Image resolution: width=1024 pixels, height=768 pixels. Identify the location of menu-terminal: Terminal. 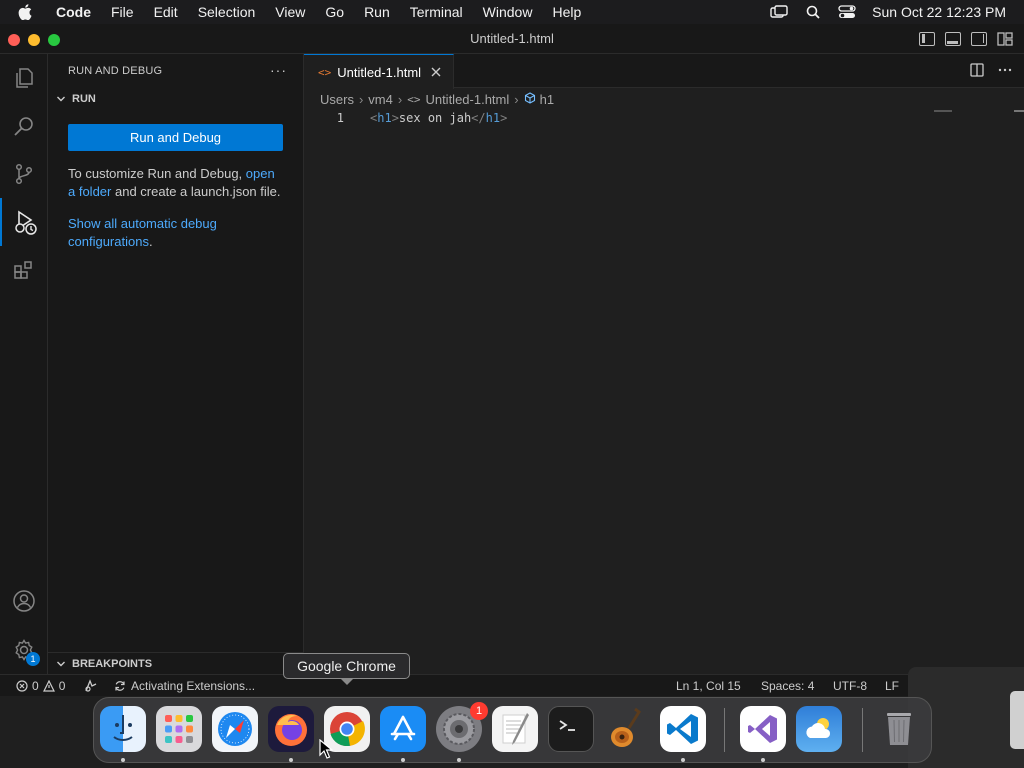
(436, 12).